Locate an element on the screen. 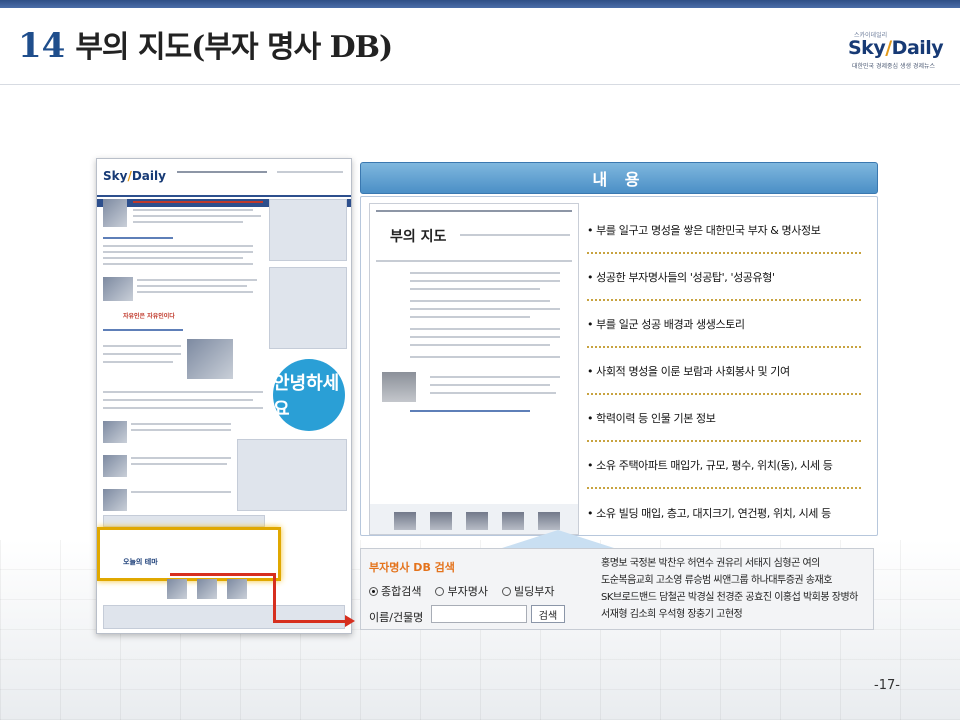 This screenshot has height=720, width=960. feature-item: • 부를 일구고 명성을 쌓은 대한민국 부자 & 명사정보 is located at coordinates (724, 230).